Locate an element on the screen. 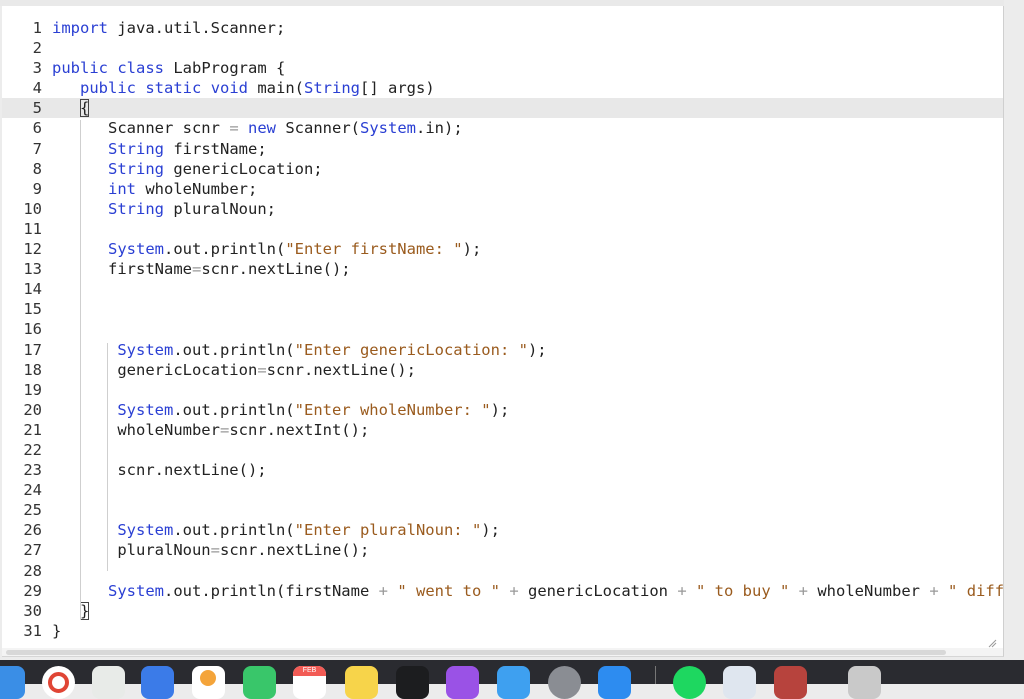 This screenshot has width=1024, height=699. dock-separator is located at coordinates (655, 675).